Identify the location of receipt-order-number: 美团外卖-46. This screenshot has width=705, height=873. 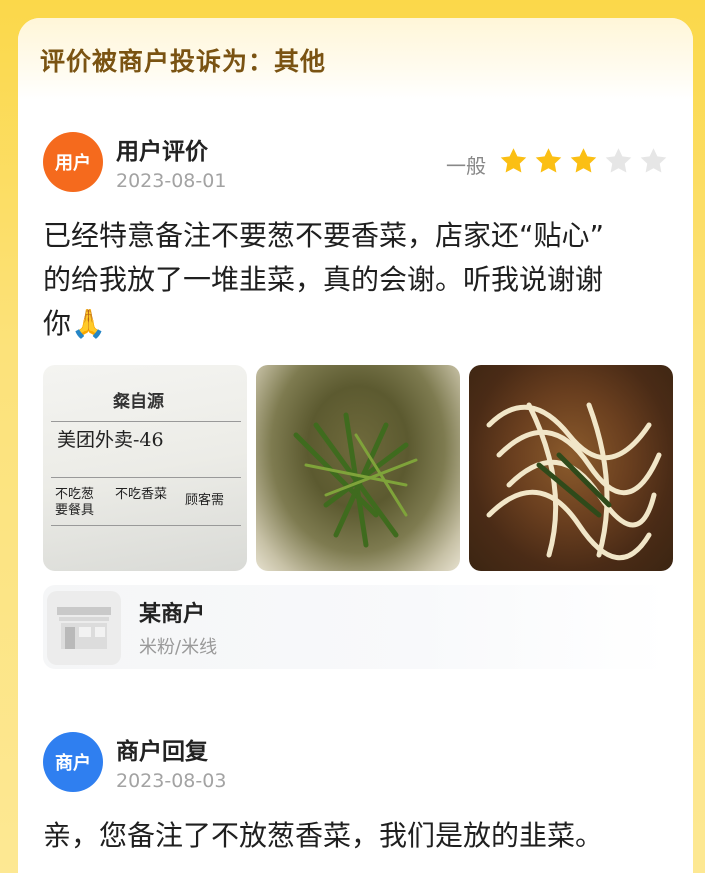
(110, 440).